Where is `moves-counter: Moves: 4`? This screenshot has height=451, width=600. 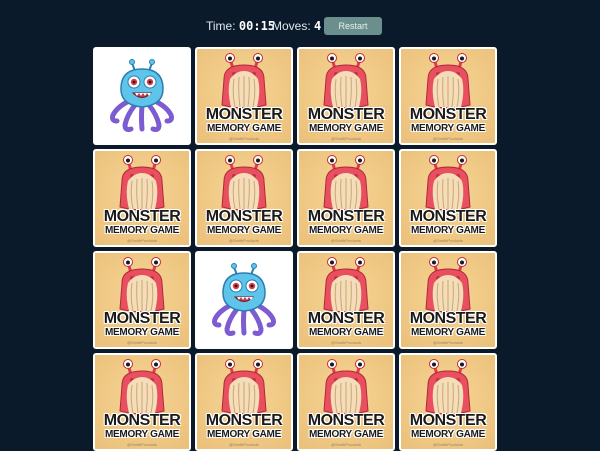 moves-counter: Moves: 4 is located at coordinates (296, 26).